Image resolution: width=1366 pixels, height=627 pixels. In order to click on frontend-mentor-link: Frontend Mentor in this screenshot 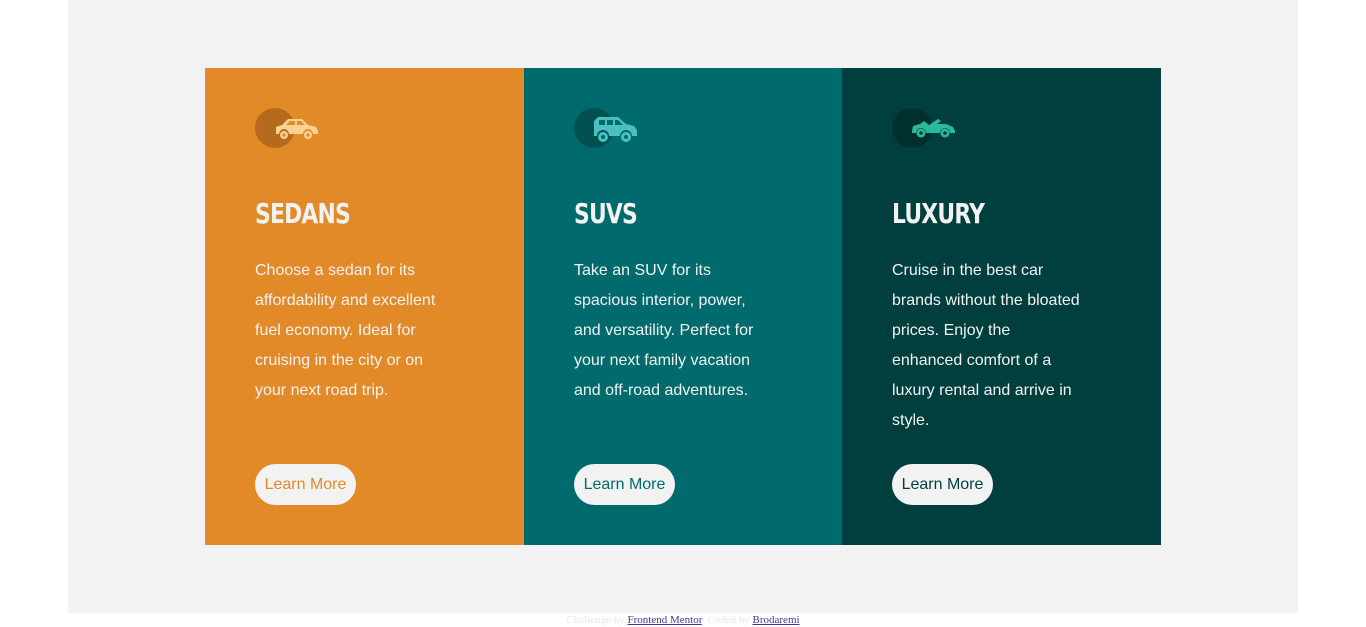, I will do `click(665, 620)`.